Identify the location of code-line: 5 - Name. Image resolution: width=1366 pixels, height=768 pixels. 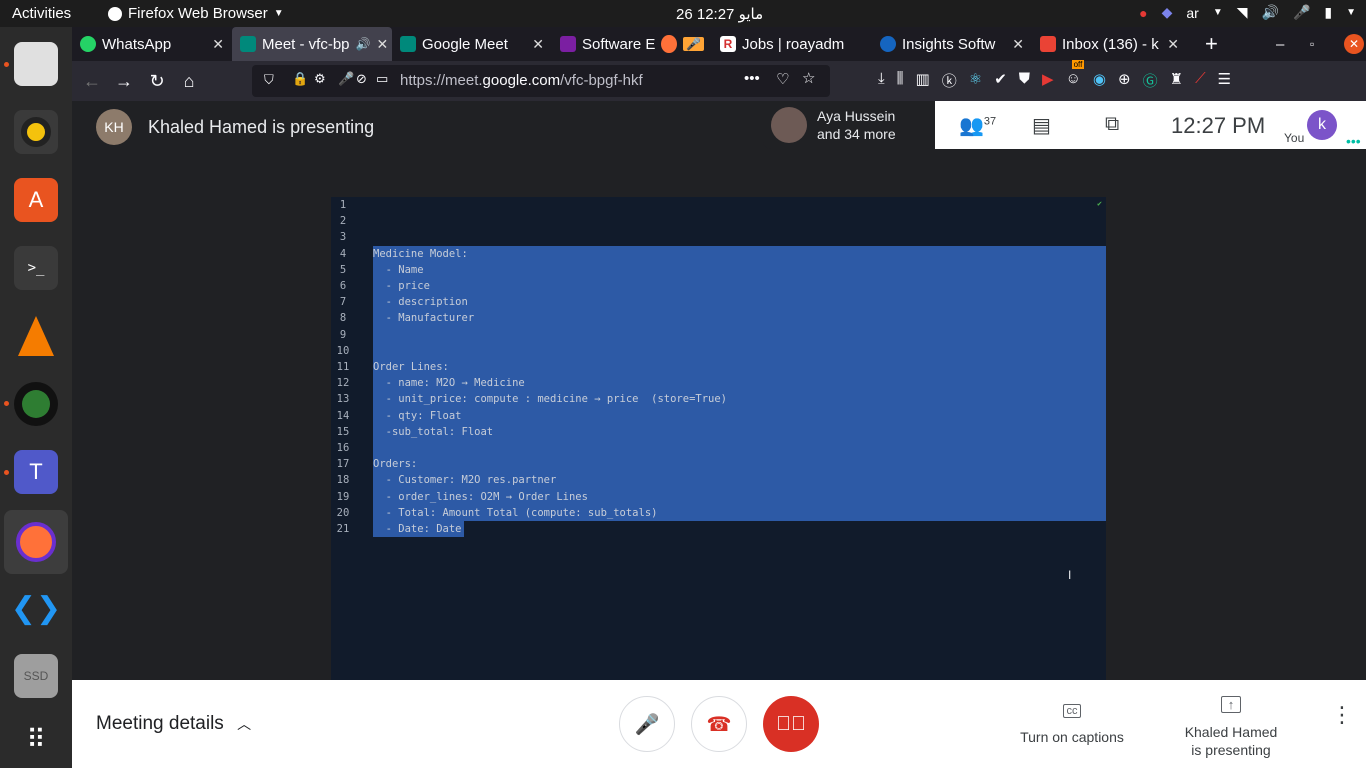
(718, 270).